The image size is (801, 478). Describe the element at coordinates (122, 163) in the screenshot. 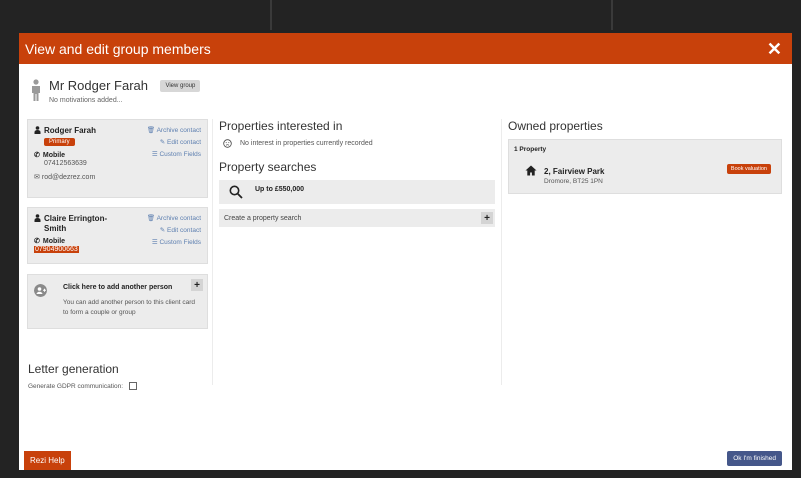

I see `phone-number: 07412563639` at that location.